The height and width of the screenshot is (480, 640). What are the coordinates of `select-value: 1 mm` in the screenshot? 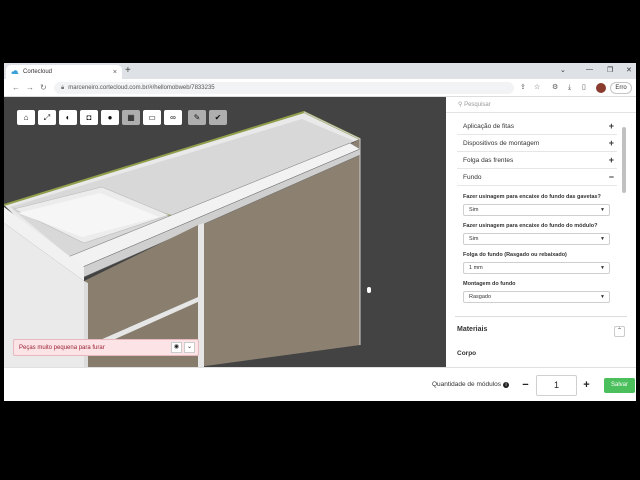 It's located at (476, 268).